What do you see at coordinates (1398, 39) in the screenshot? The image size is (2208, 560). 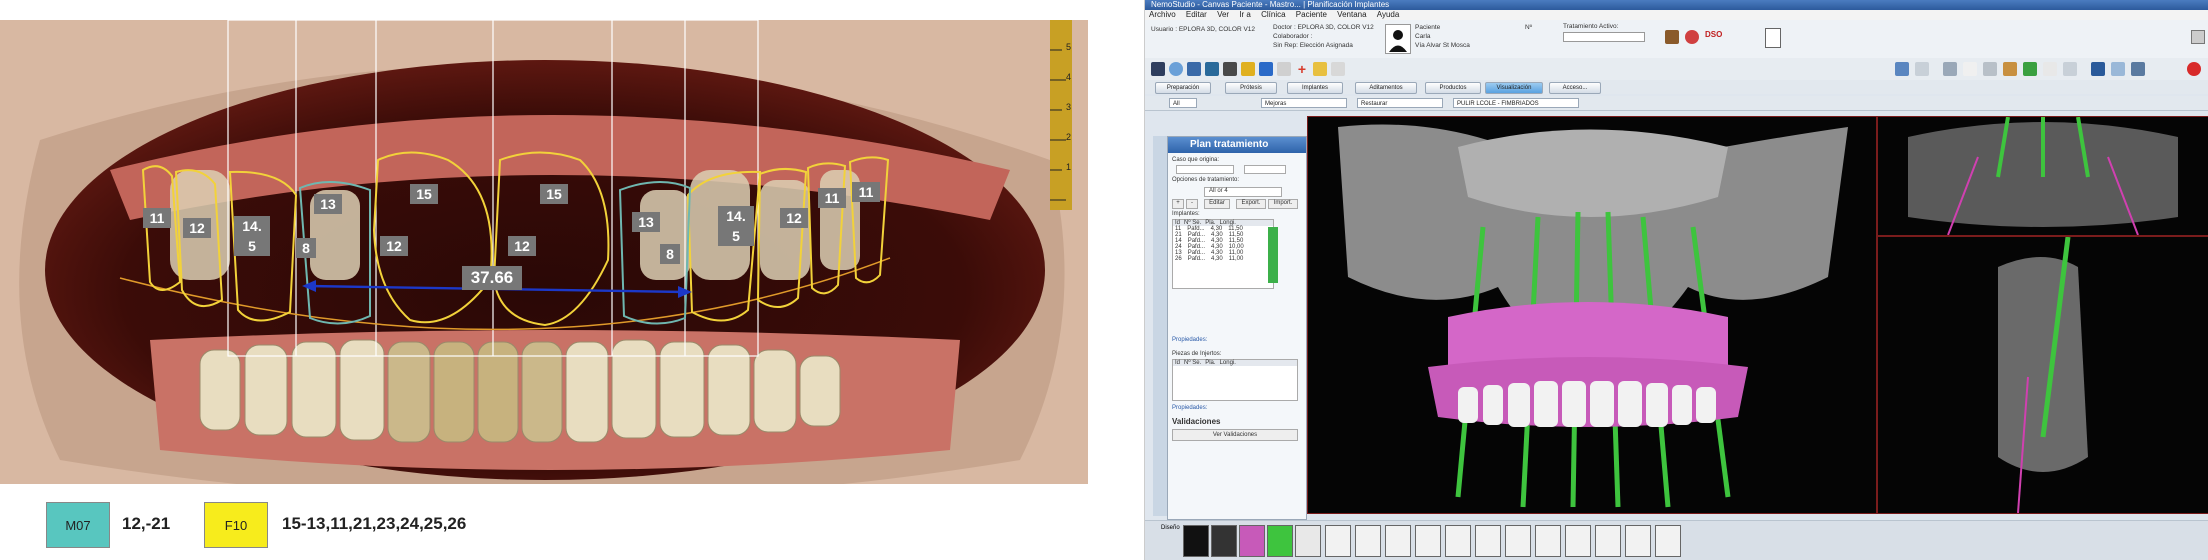 I see `patient-avatar` at bounding box center [1398, 39].